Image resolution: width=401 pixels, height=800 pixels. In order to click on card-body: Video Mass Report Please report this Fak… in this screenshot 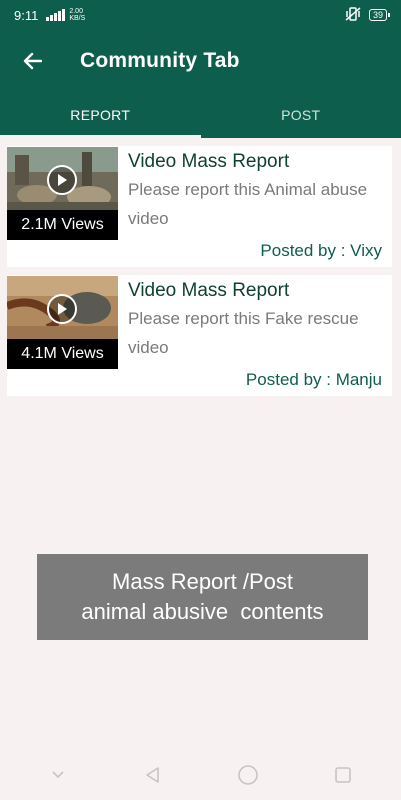, I will do `click(255, 335)`.